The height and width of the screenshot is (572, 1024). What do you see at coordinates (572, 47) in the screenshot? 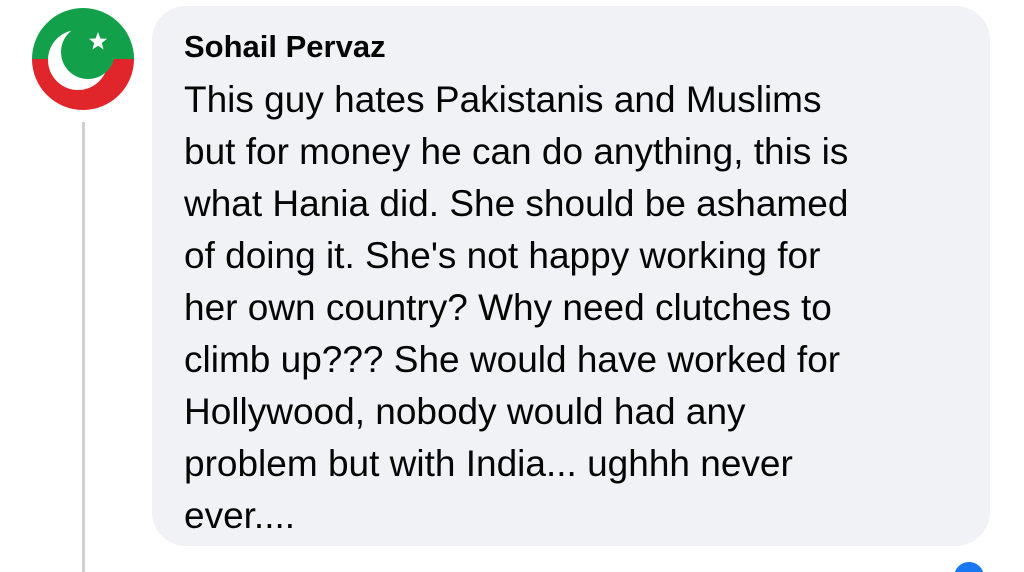
I see `author-name: Sohail Pervaz` at bounding box center [572, 47].